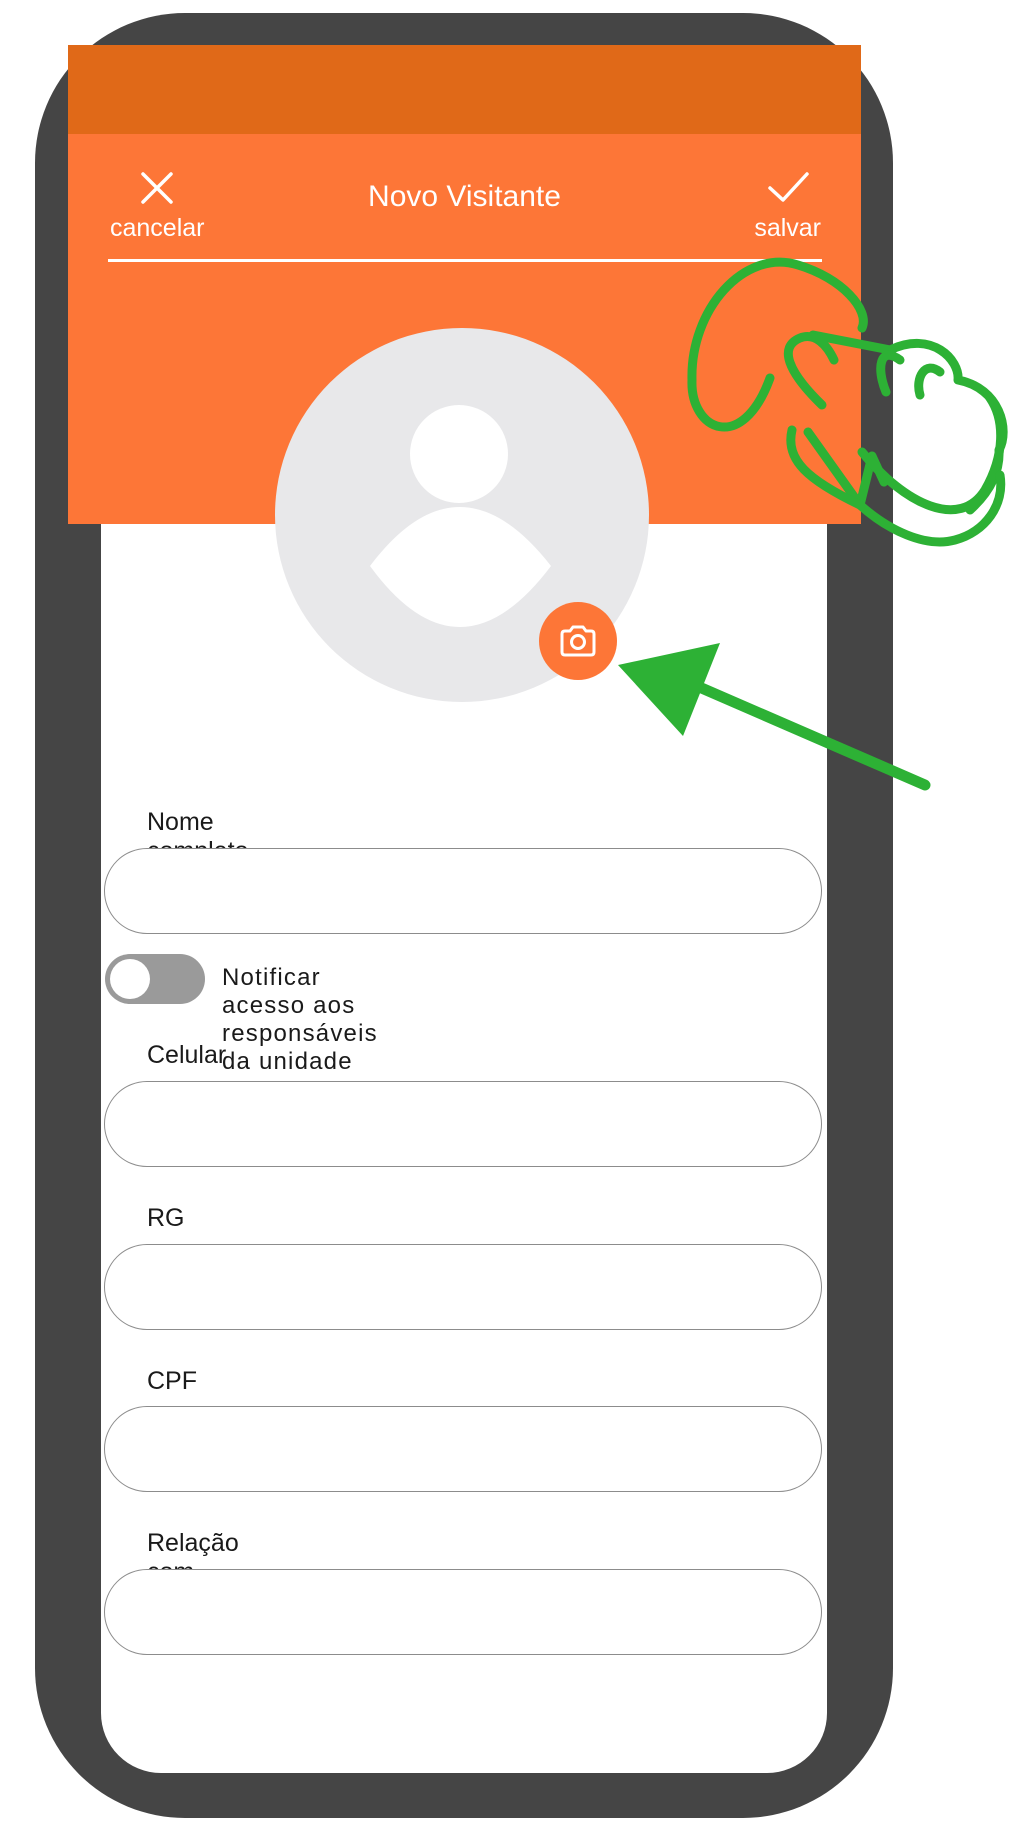 This screenshot has width=1011, height=1830. I want to click on cpf-input, so click(463, 1449).